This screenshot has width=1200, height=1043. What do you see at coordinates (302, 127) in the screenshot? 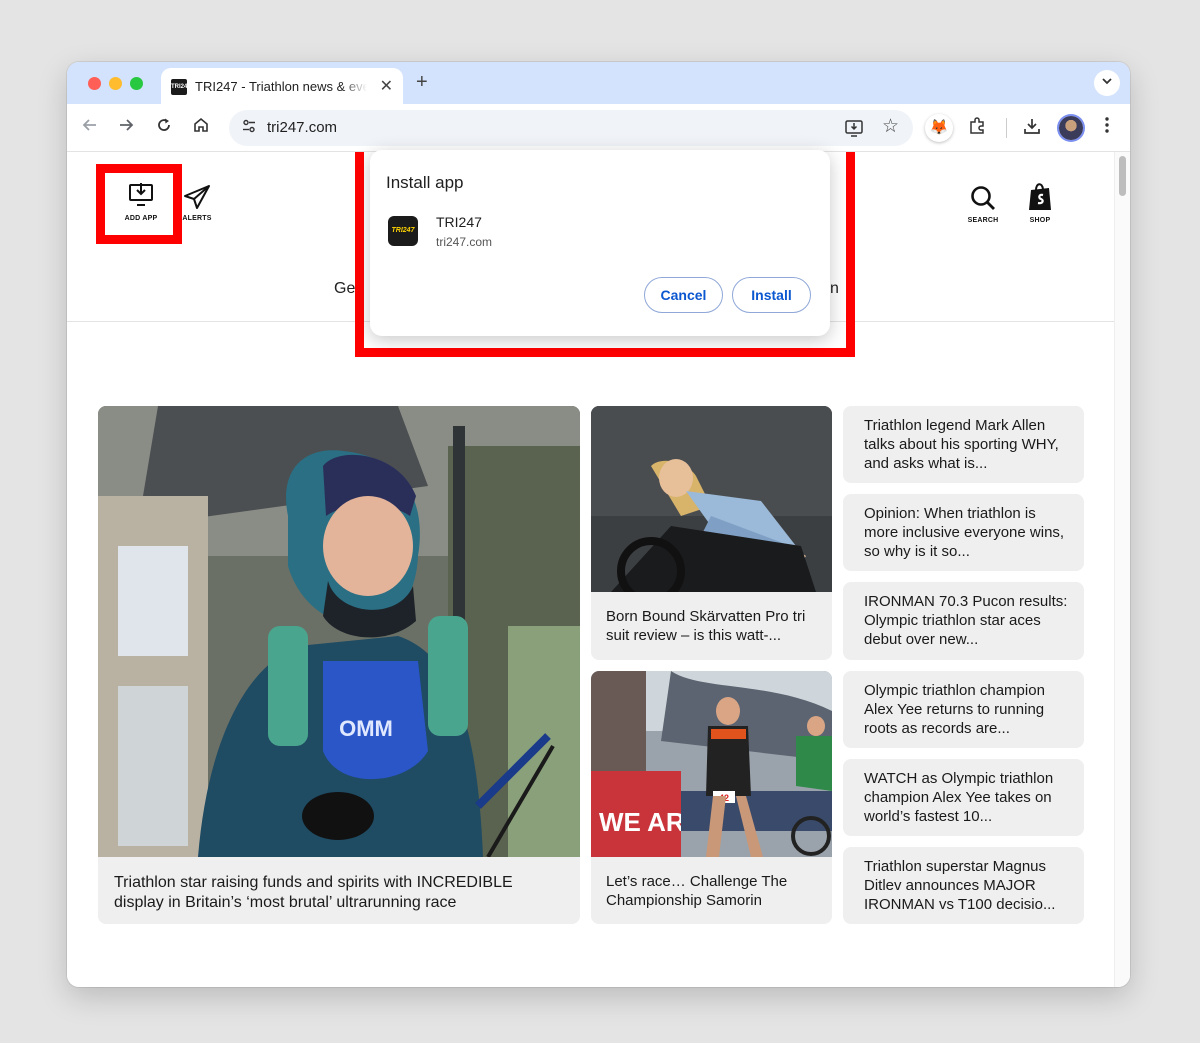
I see `url-text: tri247.com` at bounding box center [302, 127].